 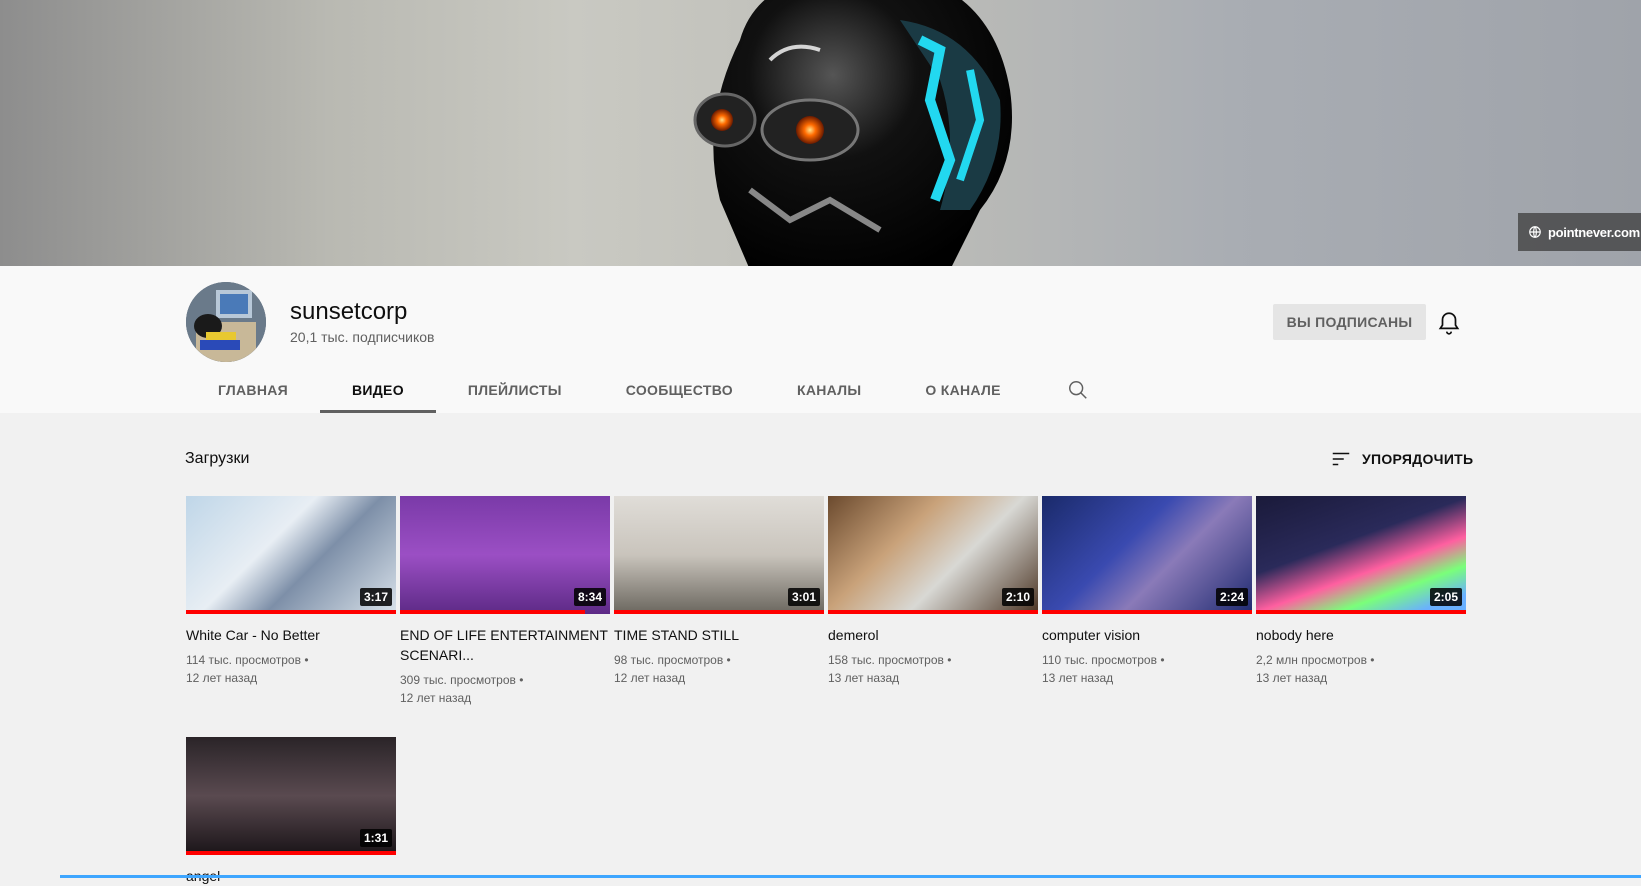 I want to click on channel-name: sunsetcorp, so click(x=349, y=311).